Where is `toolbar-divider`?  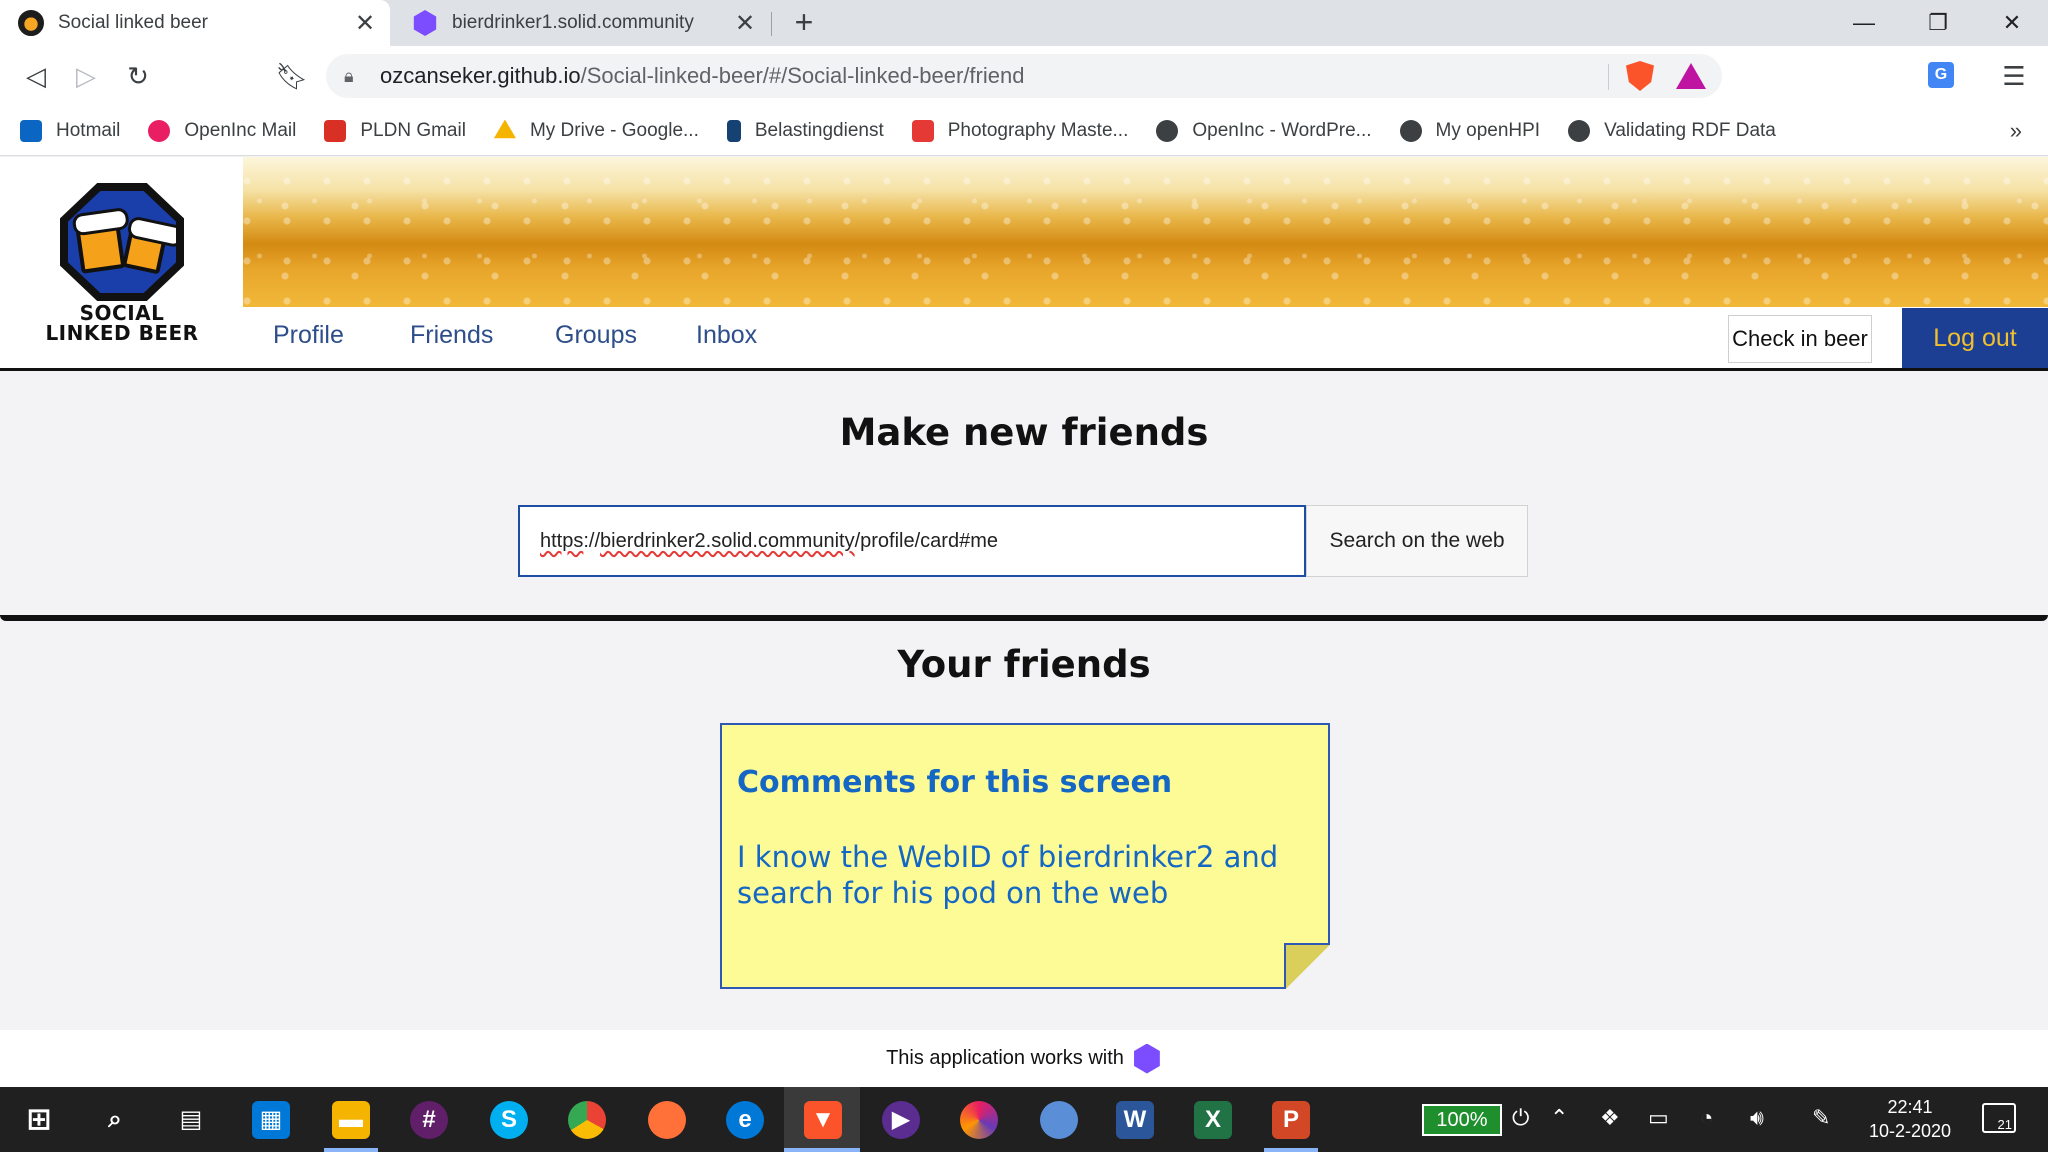 toolbar-divider is located at coordinates (1608, 77).